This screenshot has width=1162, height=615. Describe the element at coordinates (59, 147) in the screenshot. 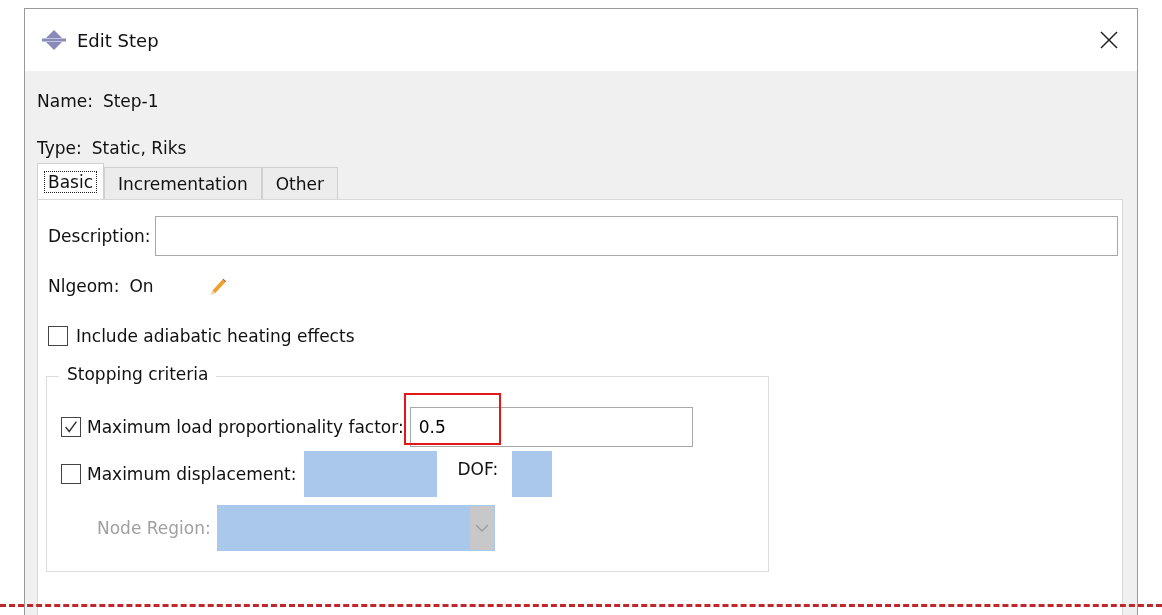

I see `field-label: Type:` at that location.